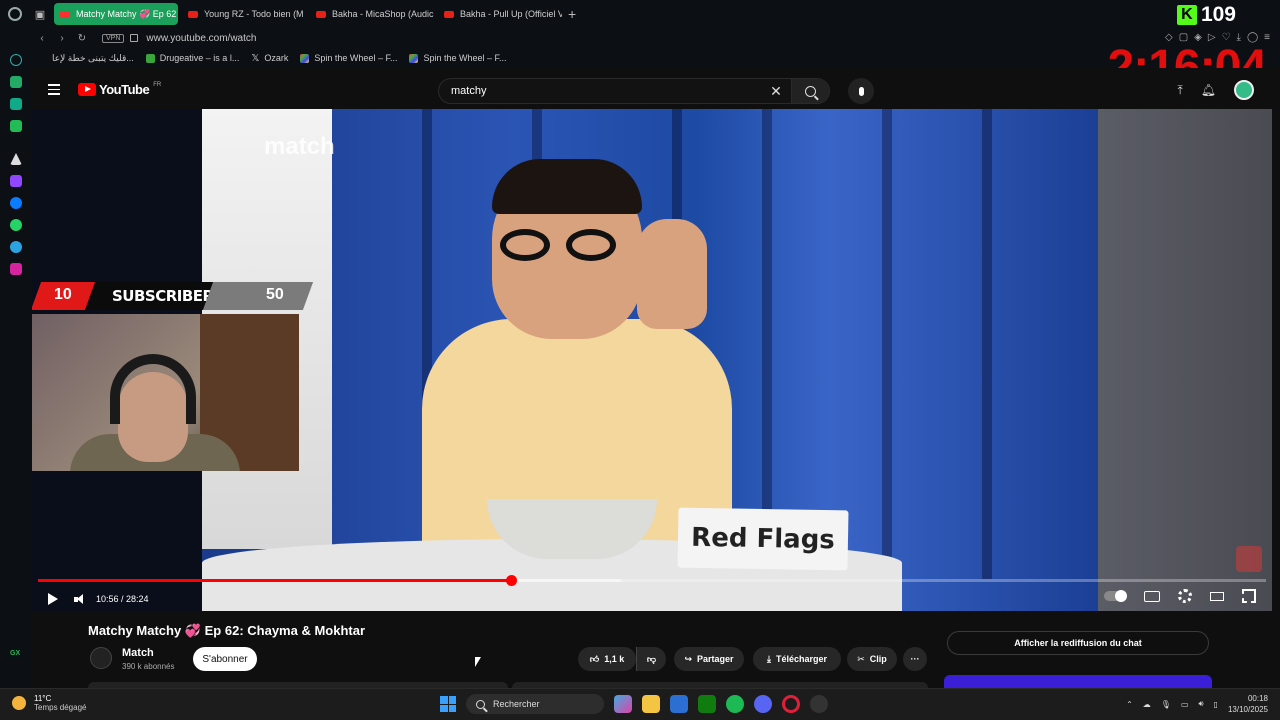 The width and height of the screenshot is (1280, 720). What do you see at coordinates (735, 704) in the screenshot?
I see `spotify-icon` at bounding box center [735, 704].